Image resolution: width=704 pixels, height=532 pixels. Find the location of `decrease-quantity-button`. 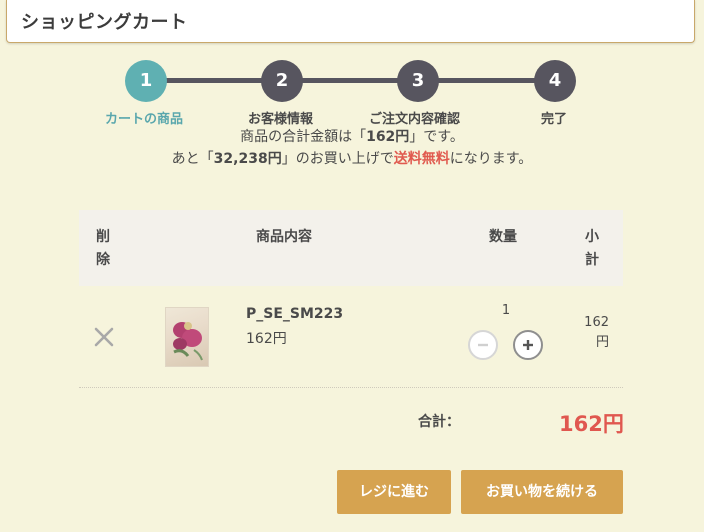

decrease-quantity-button is located at coordinates (483, 345).